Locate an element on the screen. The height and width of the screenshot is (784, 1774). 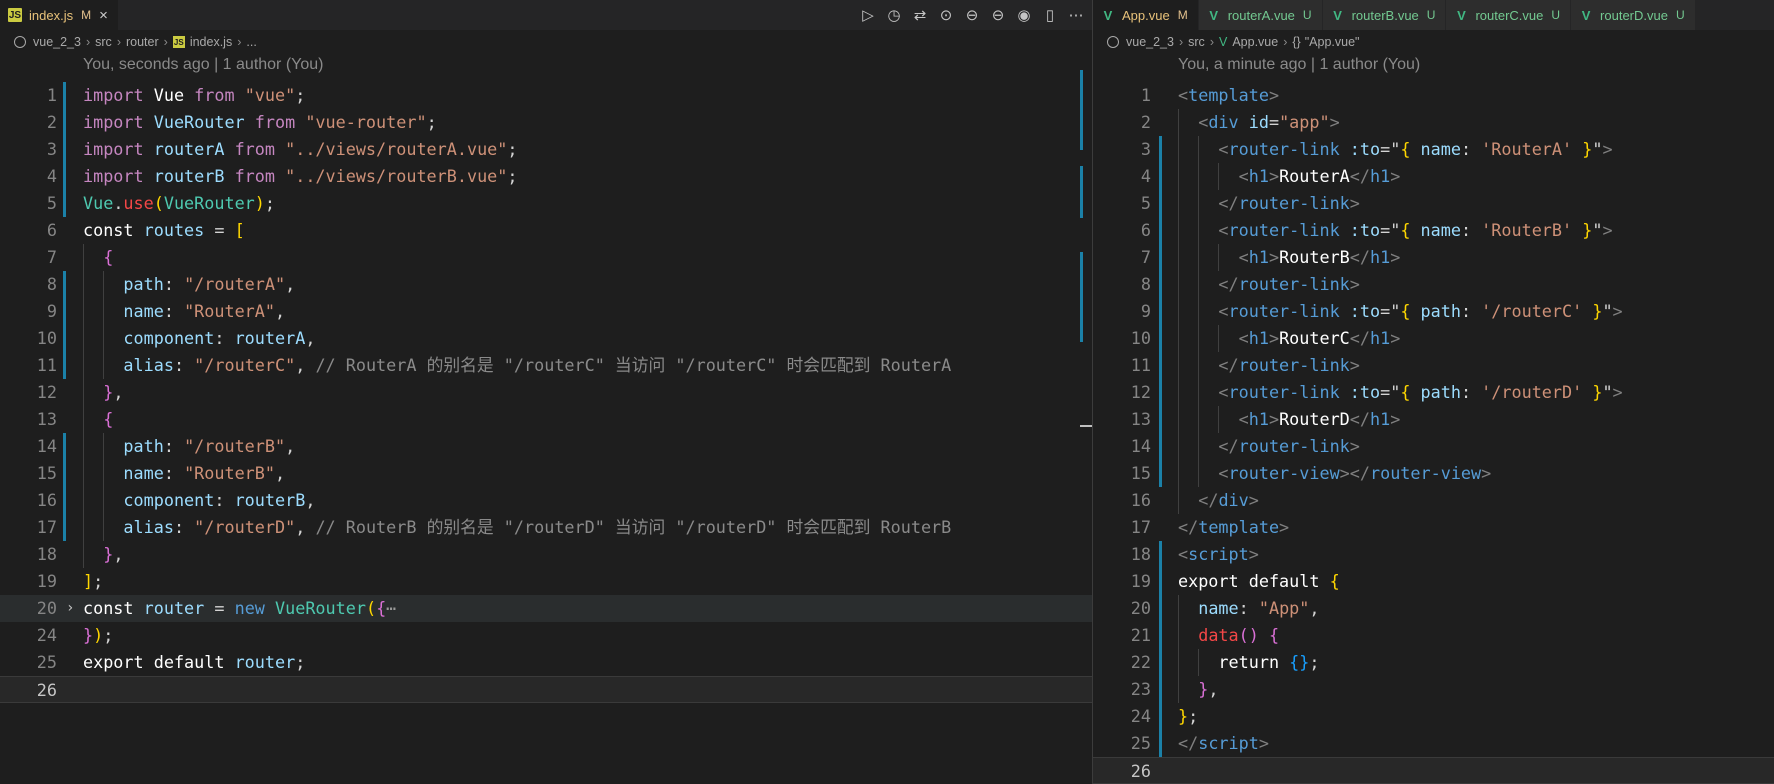
editor-actions: ▷ ◷ ⇄ ⊙ ⊖ ⊖ ◉ ▯ ⋯ is located at coordinates (972, 15).